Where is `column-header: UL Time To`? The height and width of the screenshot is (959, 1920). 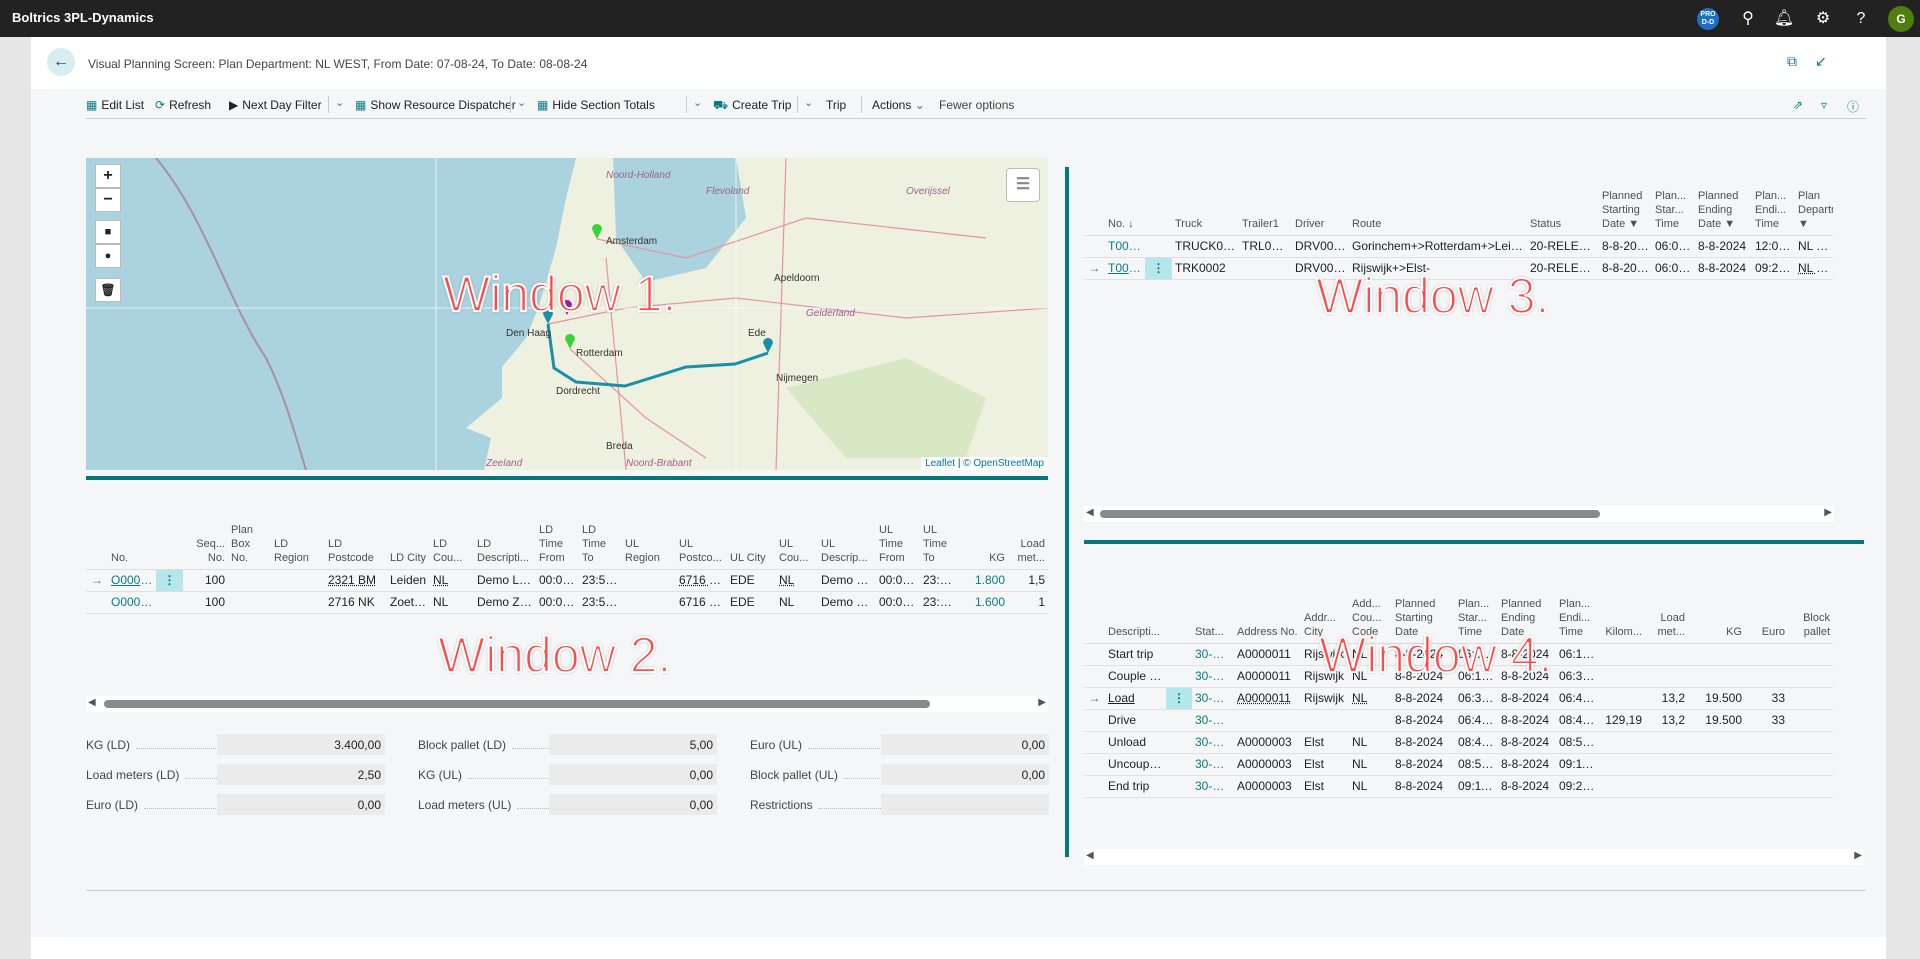
column-header: UL Time To is located at coordinates (940, 541).